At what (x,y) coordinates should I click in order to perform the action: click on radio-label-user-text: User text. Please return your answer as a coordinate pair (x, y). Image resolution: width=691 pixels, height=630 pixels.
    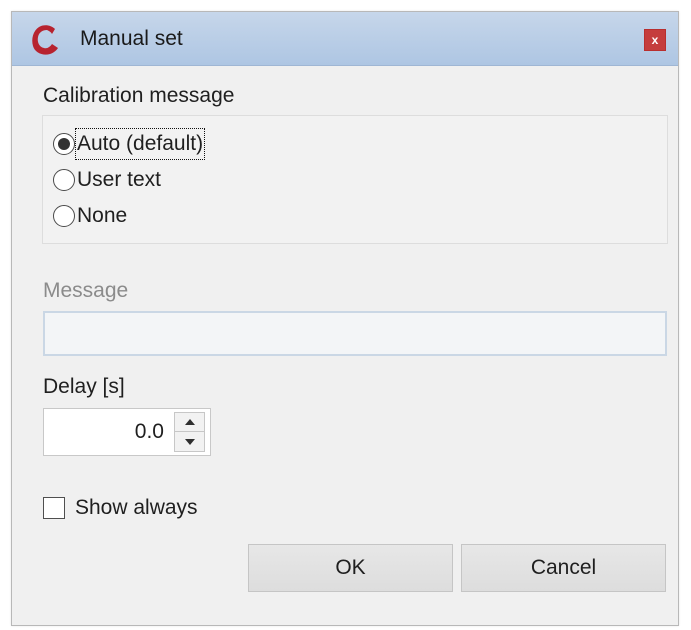
    Looking at the image, I should click on (119, 179).